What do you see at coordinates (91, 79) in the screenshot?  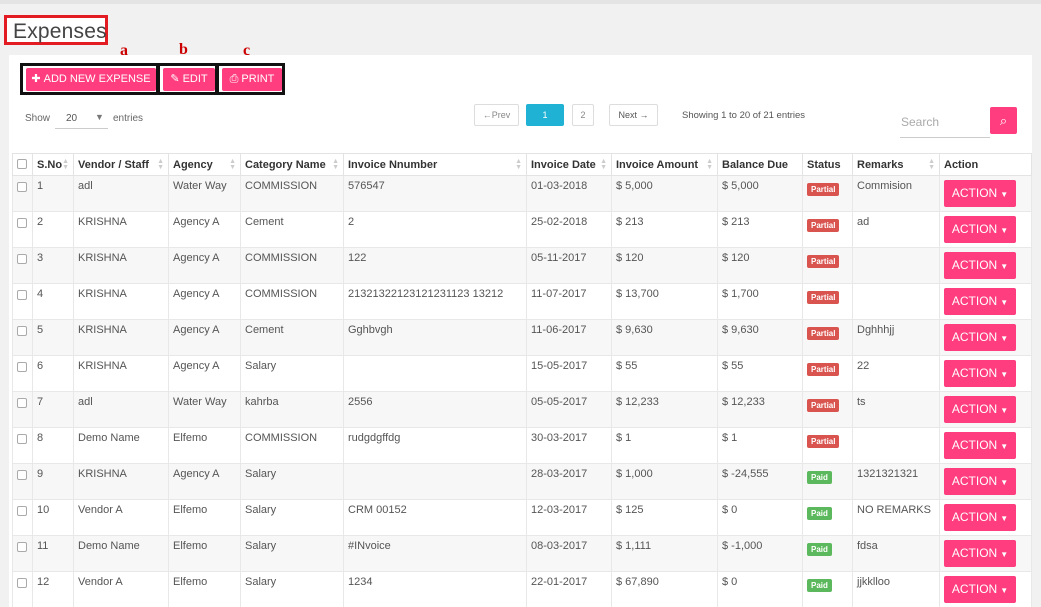 I see `add-new-expense-button: ✚ ADD NEW EXPENSE` at bounding box center [91, 79].